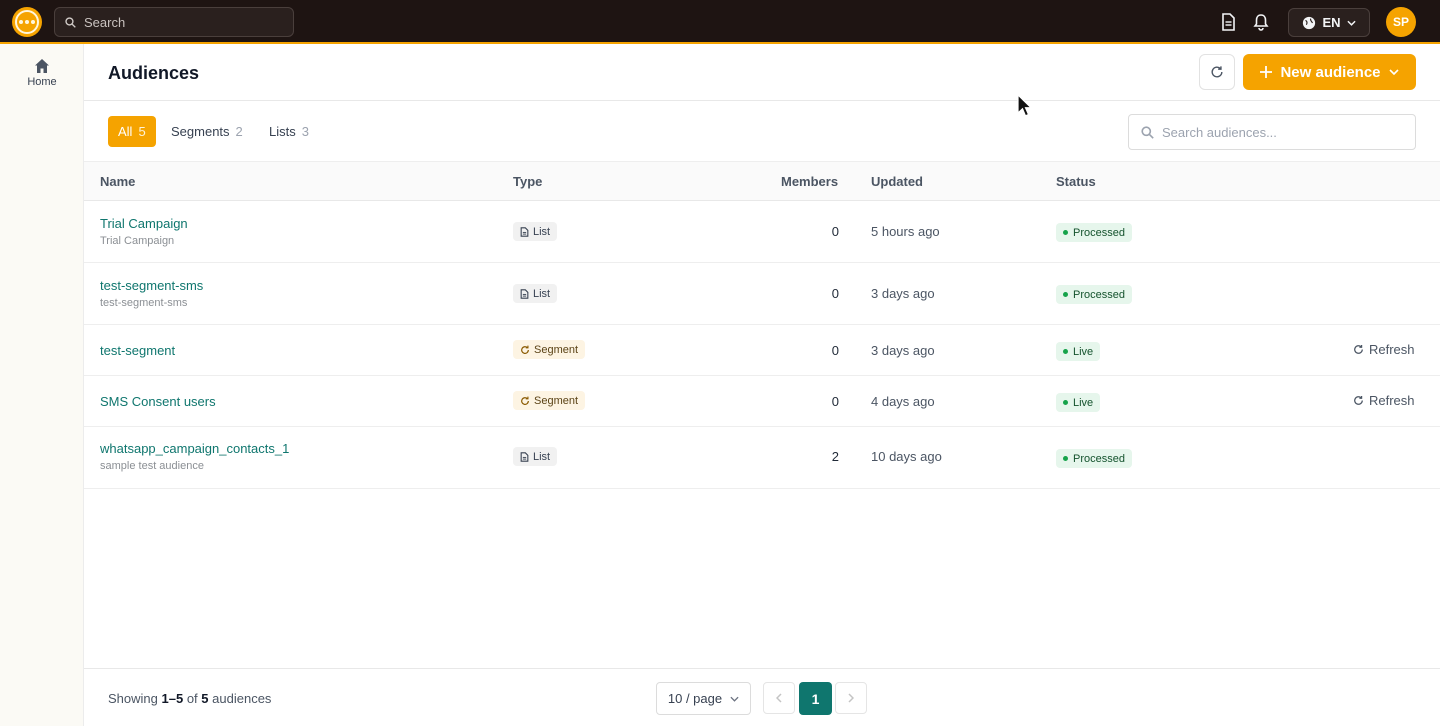 The width and height of the screenshot is (1440, 726). I want to click on filter-bar: All 5 Segments 2 Lists 3, so click(762, 131).